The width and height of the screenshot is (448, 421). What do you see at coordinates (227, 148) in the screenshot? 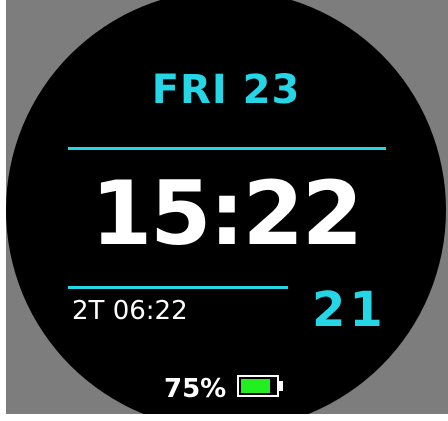
I see `top-divider` at bounding box center [227, 148].